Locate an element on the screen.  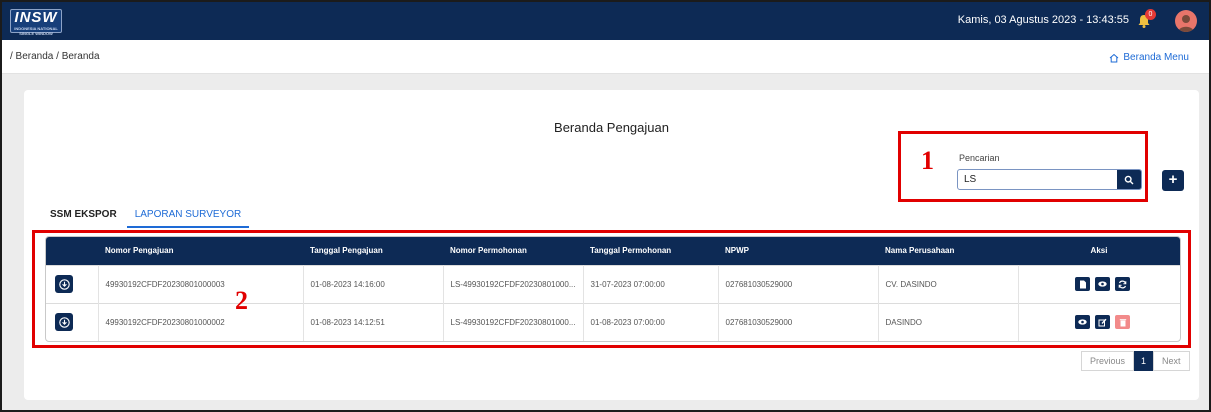
home-icon is located at coordinates (1114, 57).